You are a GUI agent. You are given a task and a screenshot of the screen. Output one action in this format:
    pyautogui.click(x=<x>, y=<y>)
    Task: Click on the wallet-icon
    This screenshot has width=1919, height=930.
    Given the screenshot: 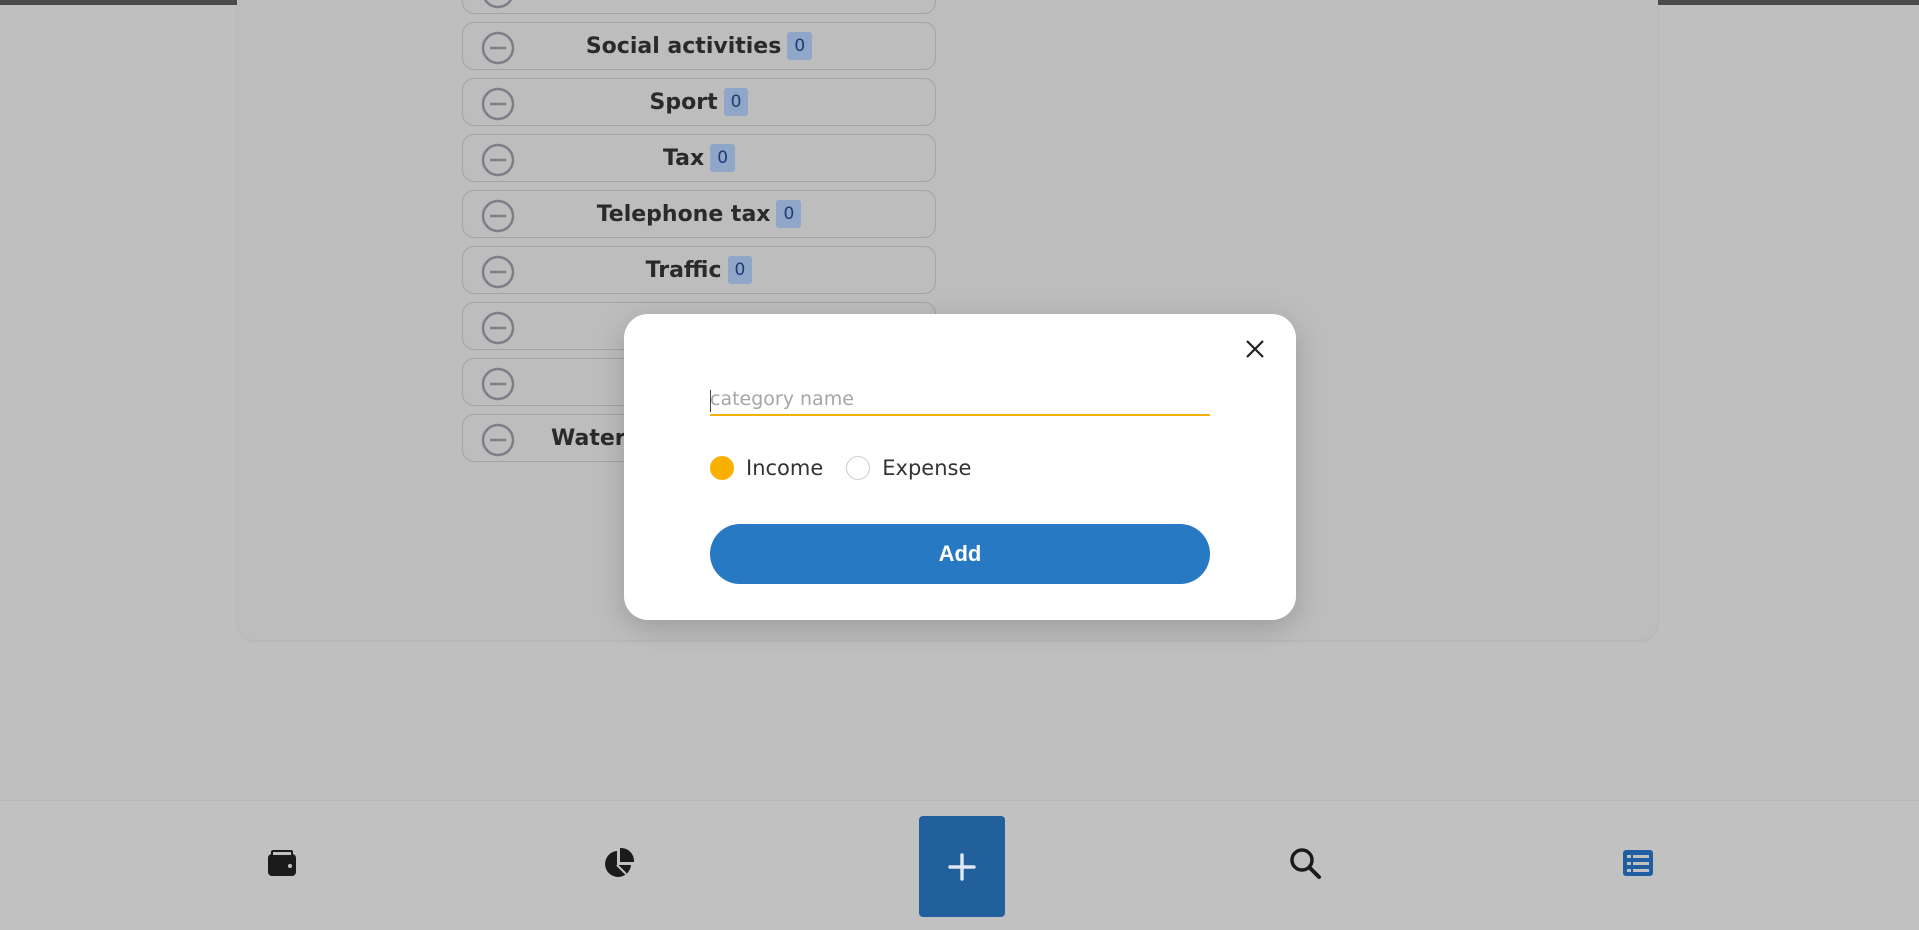 What is the action you would take?
    pyautogui.click(x=282, y=863)
    